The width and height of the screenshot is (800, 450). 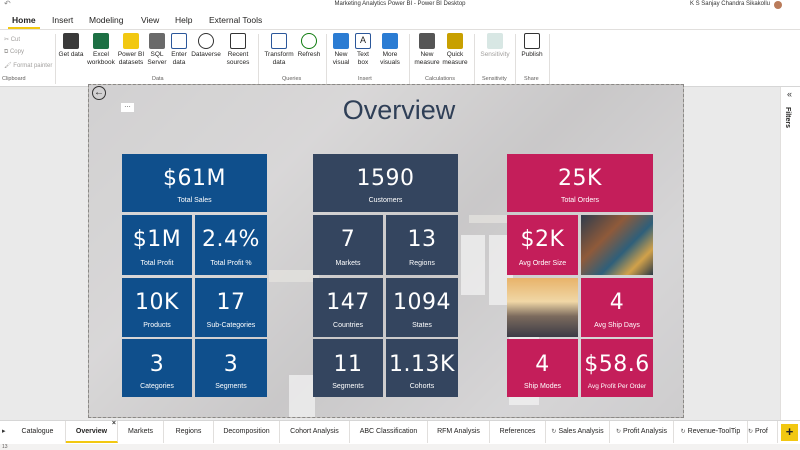 I want to click on page-tab-sales-analysis: ↻ Sales Analysis, so click(x=578, y=432).